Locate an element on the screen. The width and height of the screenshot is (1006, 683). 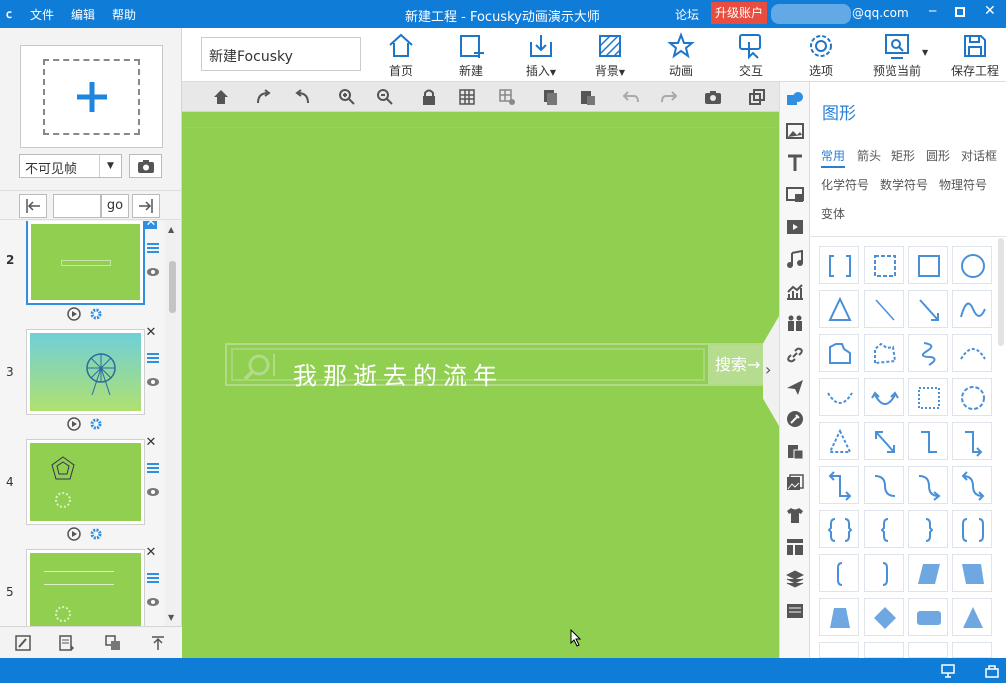
slide-item: 4 ✕ is located at coordinates (82, 492).